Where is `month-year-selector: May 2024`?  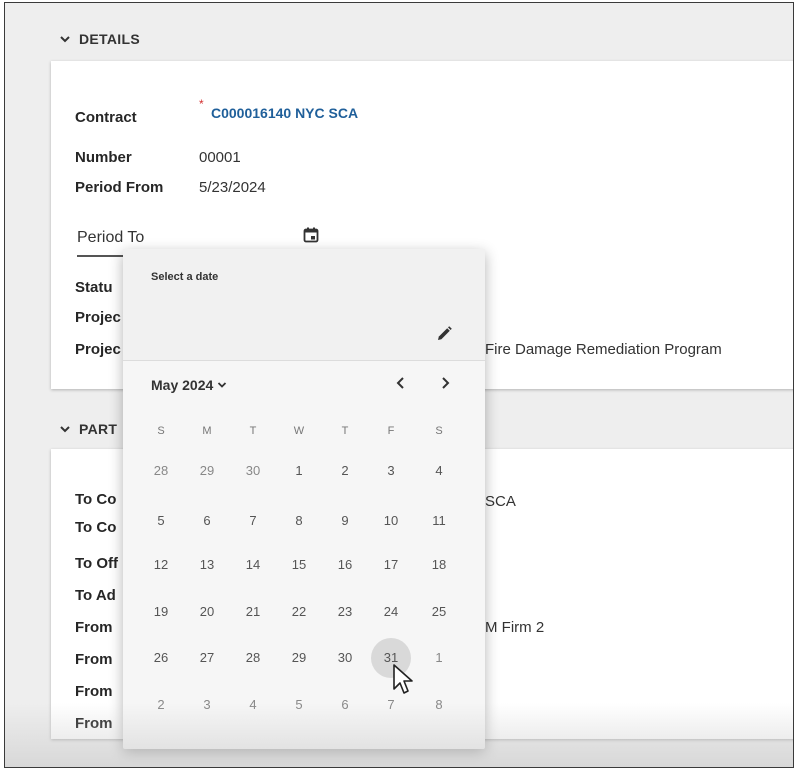 month-year-selector: May 2024 is located at coordinates (189, 385).